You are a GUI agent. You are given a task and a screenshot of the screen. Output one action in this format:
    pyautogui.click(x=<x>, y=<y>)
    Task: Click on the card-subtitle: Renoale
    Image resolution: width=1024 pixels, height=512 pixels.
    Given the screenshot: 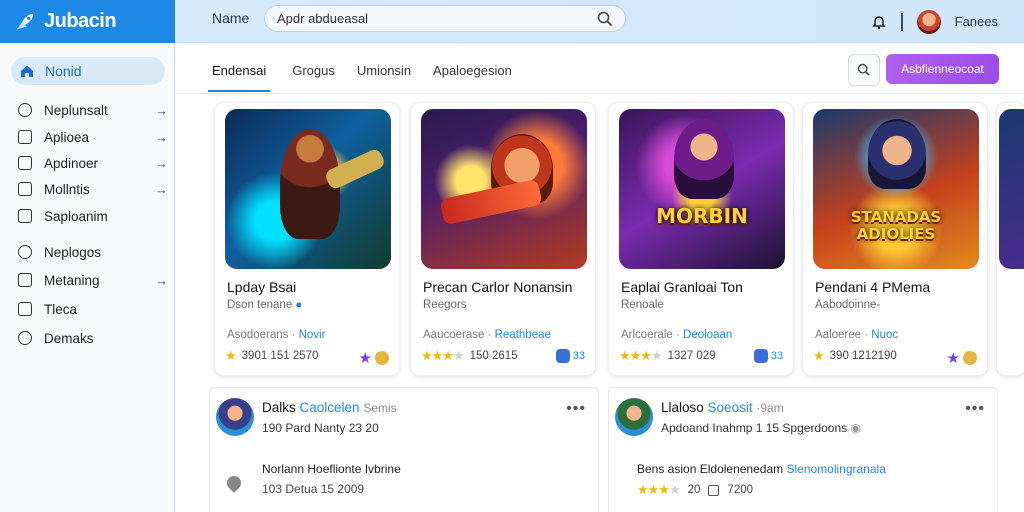 What is the action you would take?
    pyautogui.click(x=642, y=305)
    